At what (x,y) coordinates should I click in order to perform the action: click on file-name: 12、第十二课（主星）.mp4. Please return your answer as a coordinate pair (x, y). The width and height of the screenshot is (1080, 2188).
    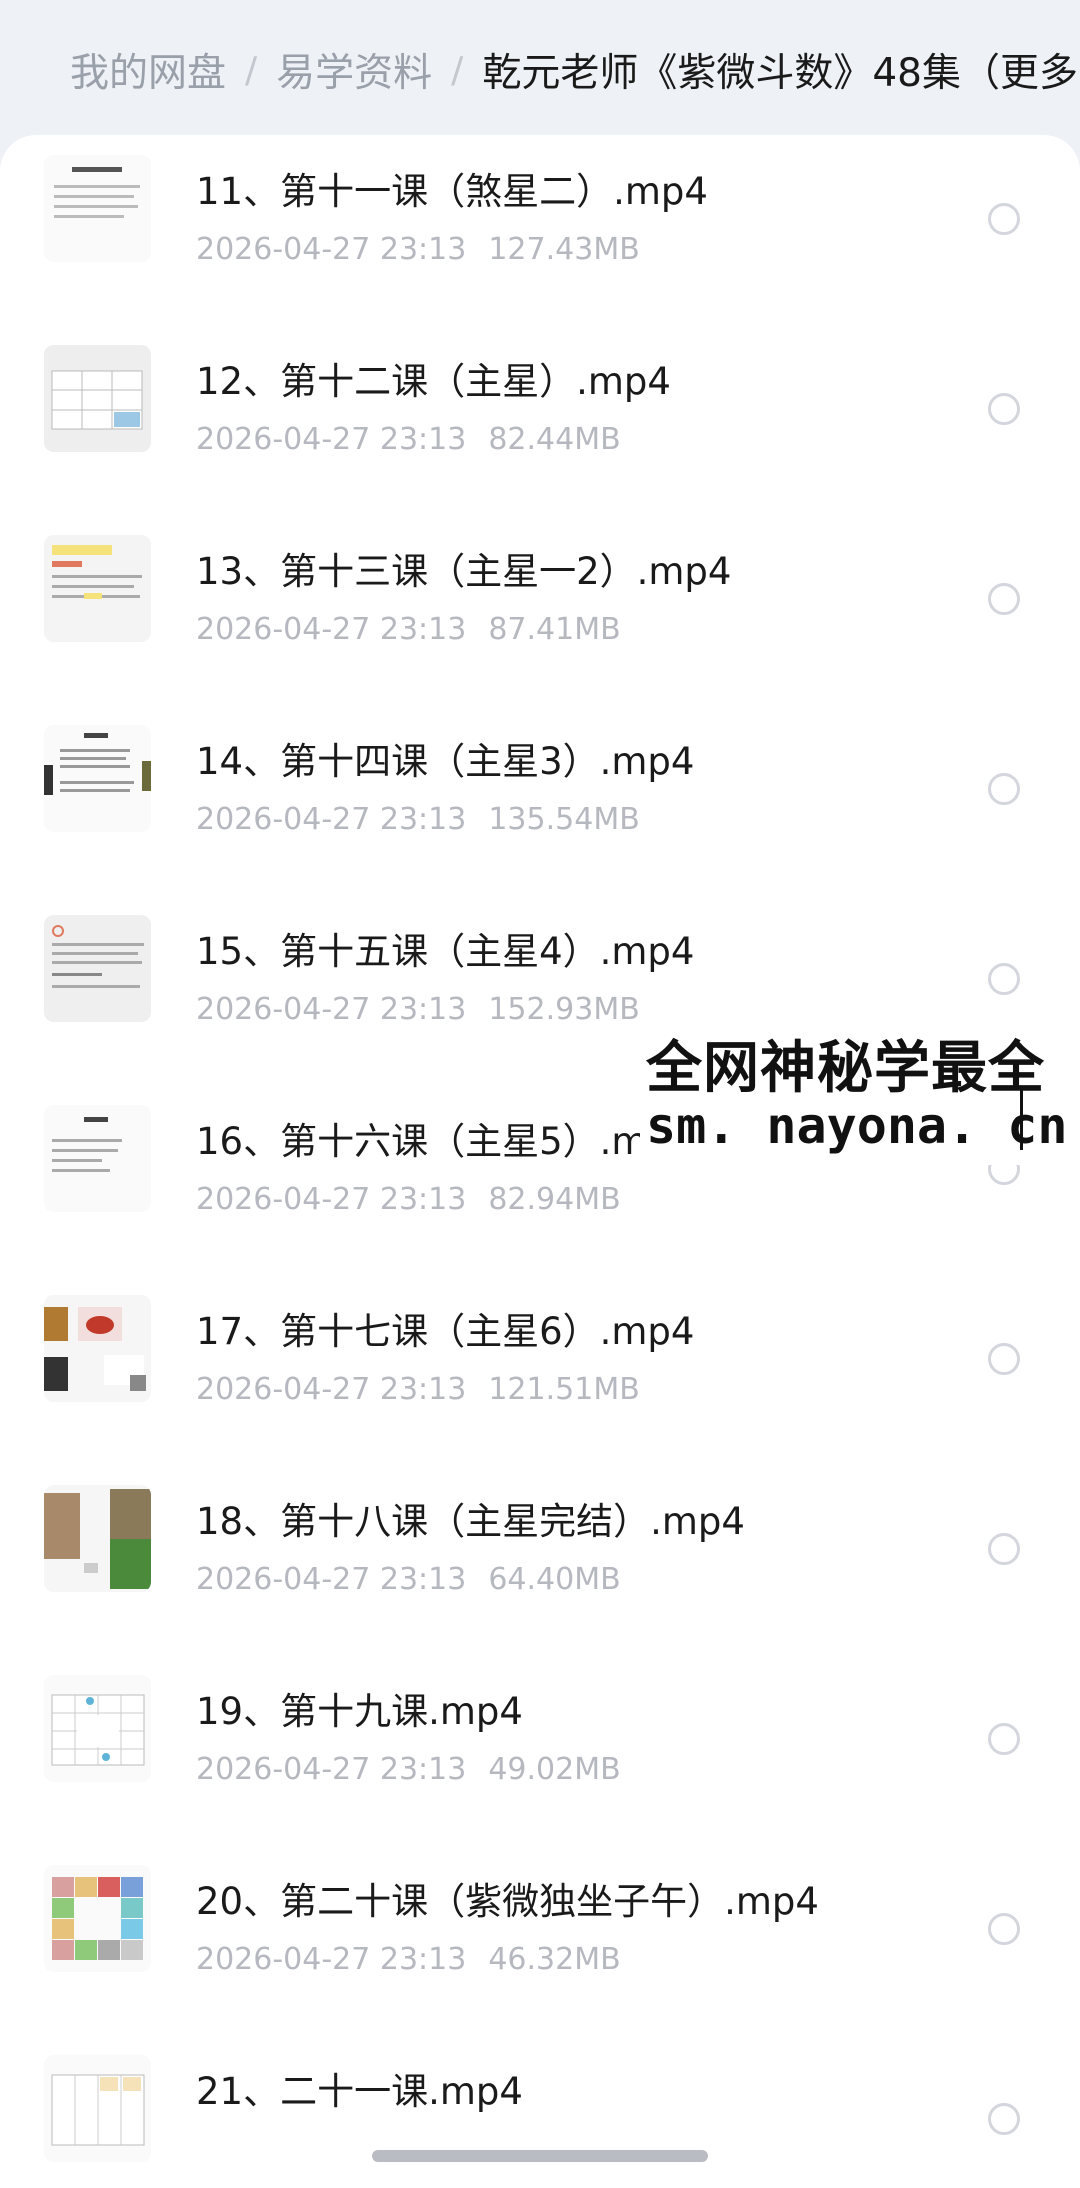
    Looking at the image, I should click on (433, 381).